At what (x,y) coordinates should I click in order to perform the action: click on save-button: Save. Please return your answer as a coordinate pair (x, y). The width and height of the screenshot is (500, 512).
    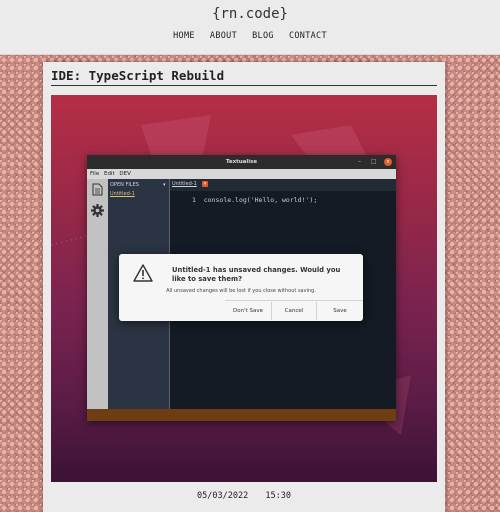
    Looking at the image, I should click on (340, 311).